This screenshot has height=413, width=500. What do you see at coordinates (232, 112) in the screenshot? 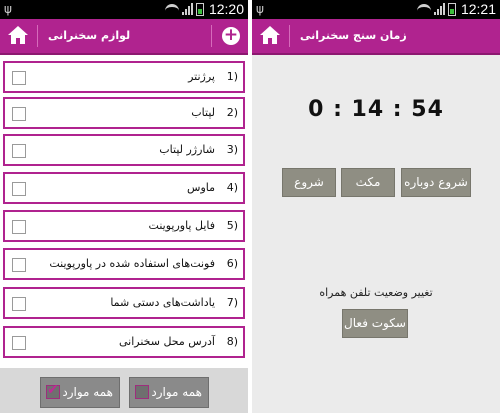
I see `item-number: 2)` at bounding box center [232, 112].